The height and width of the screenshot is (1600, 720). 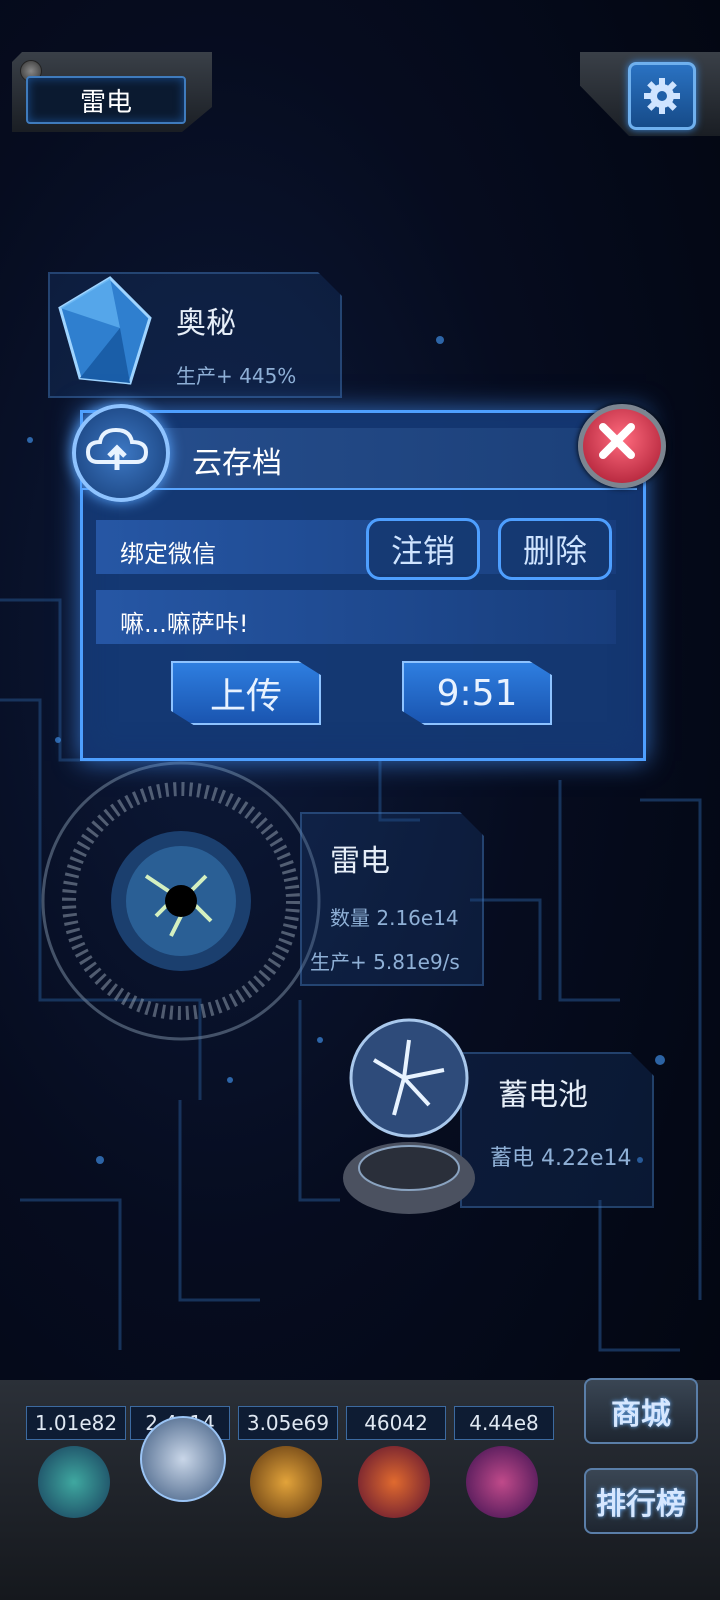 I want to click on thunder-reactor-icon, so click(x=181, y=901).